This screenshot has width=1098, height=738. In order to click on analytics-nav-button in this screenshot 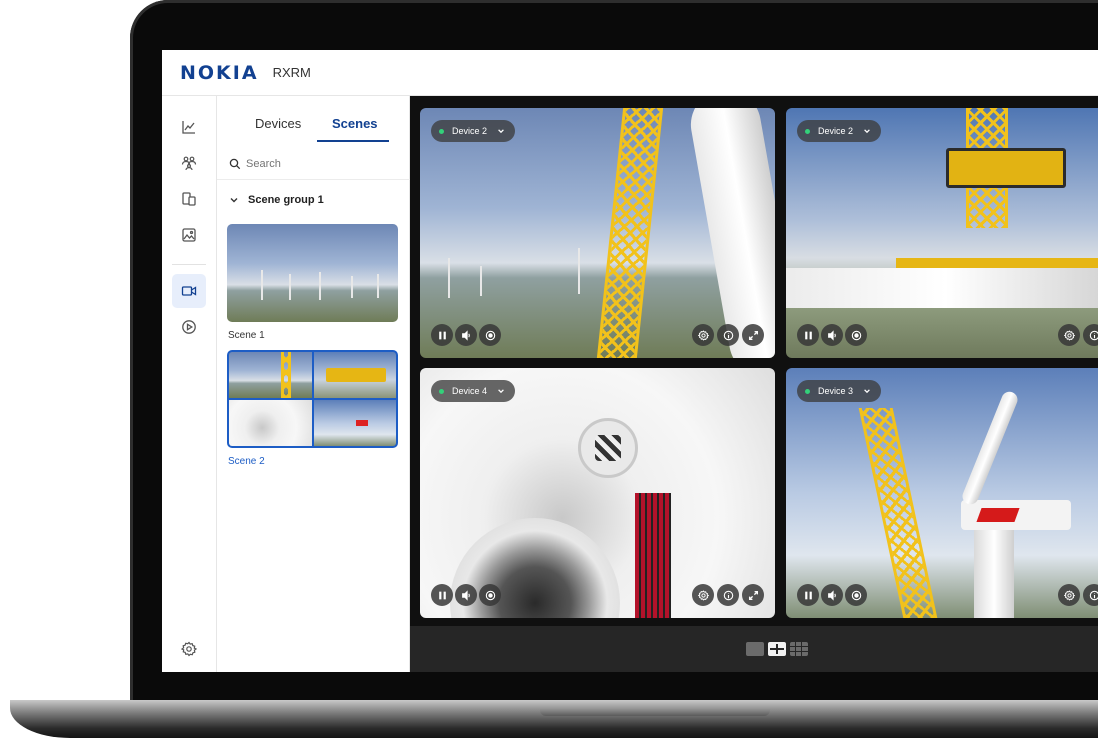, I will do `click(189, 127)`.